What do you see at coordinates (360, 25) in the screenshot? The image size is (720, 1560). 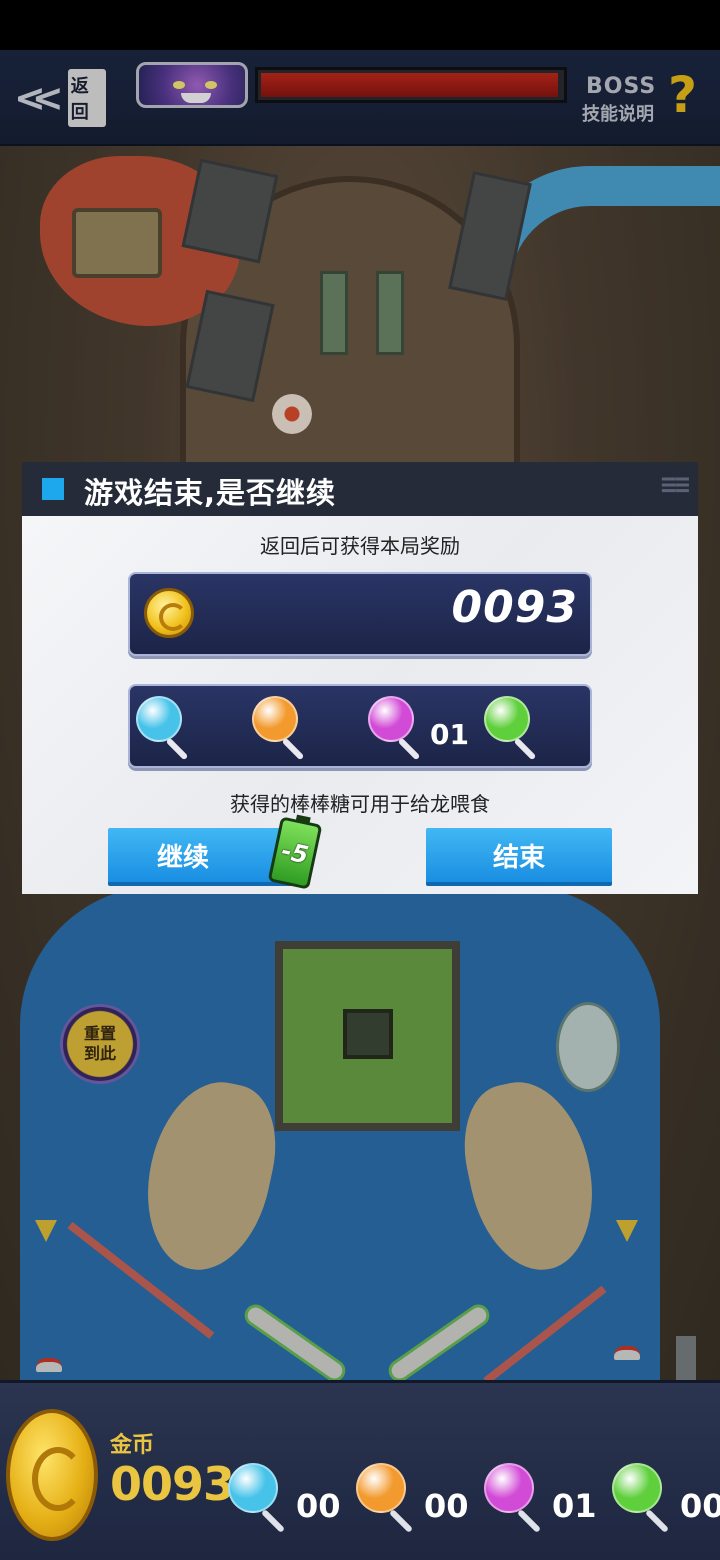 I see `status-bar` at bounding box center [360, 25].